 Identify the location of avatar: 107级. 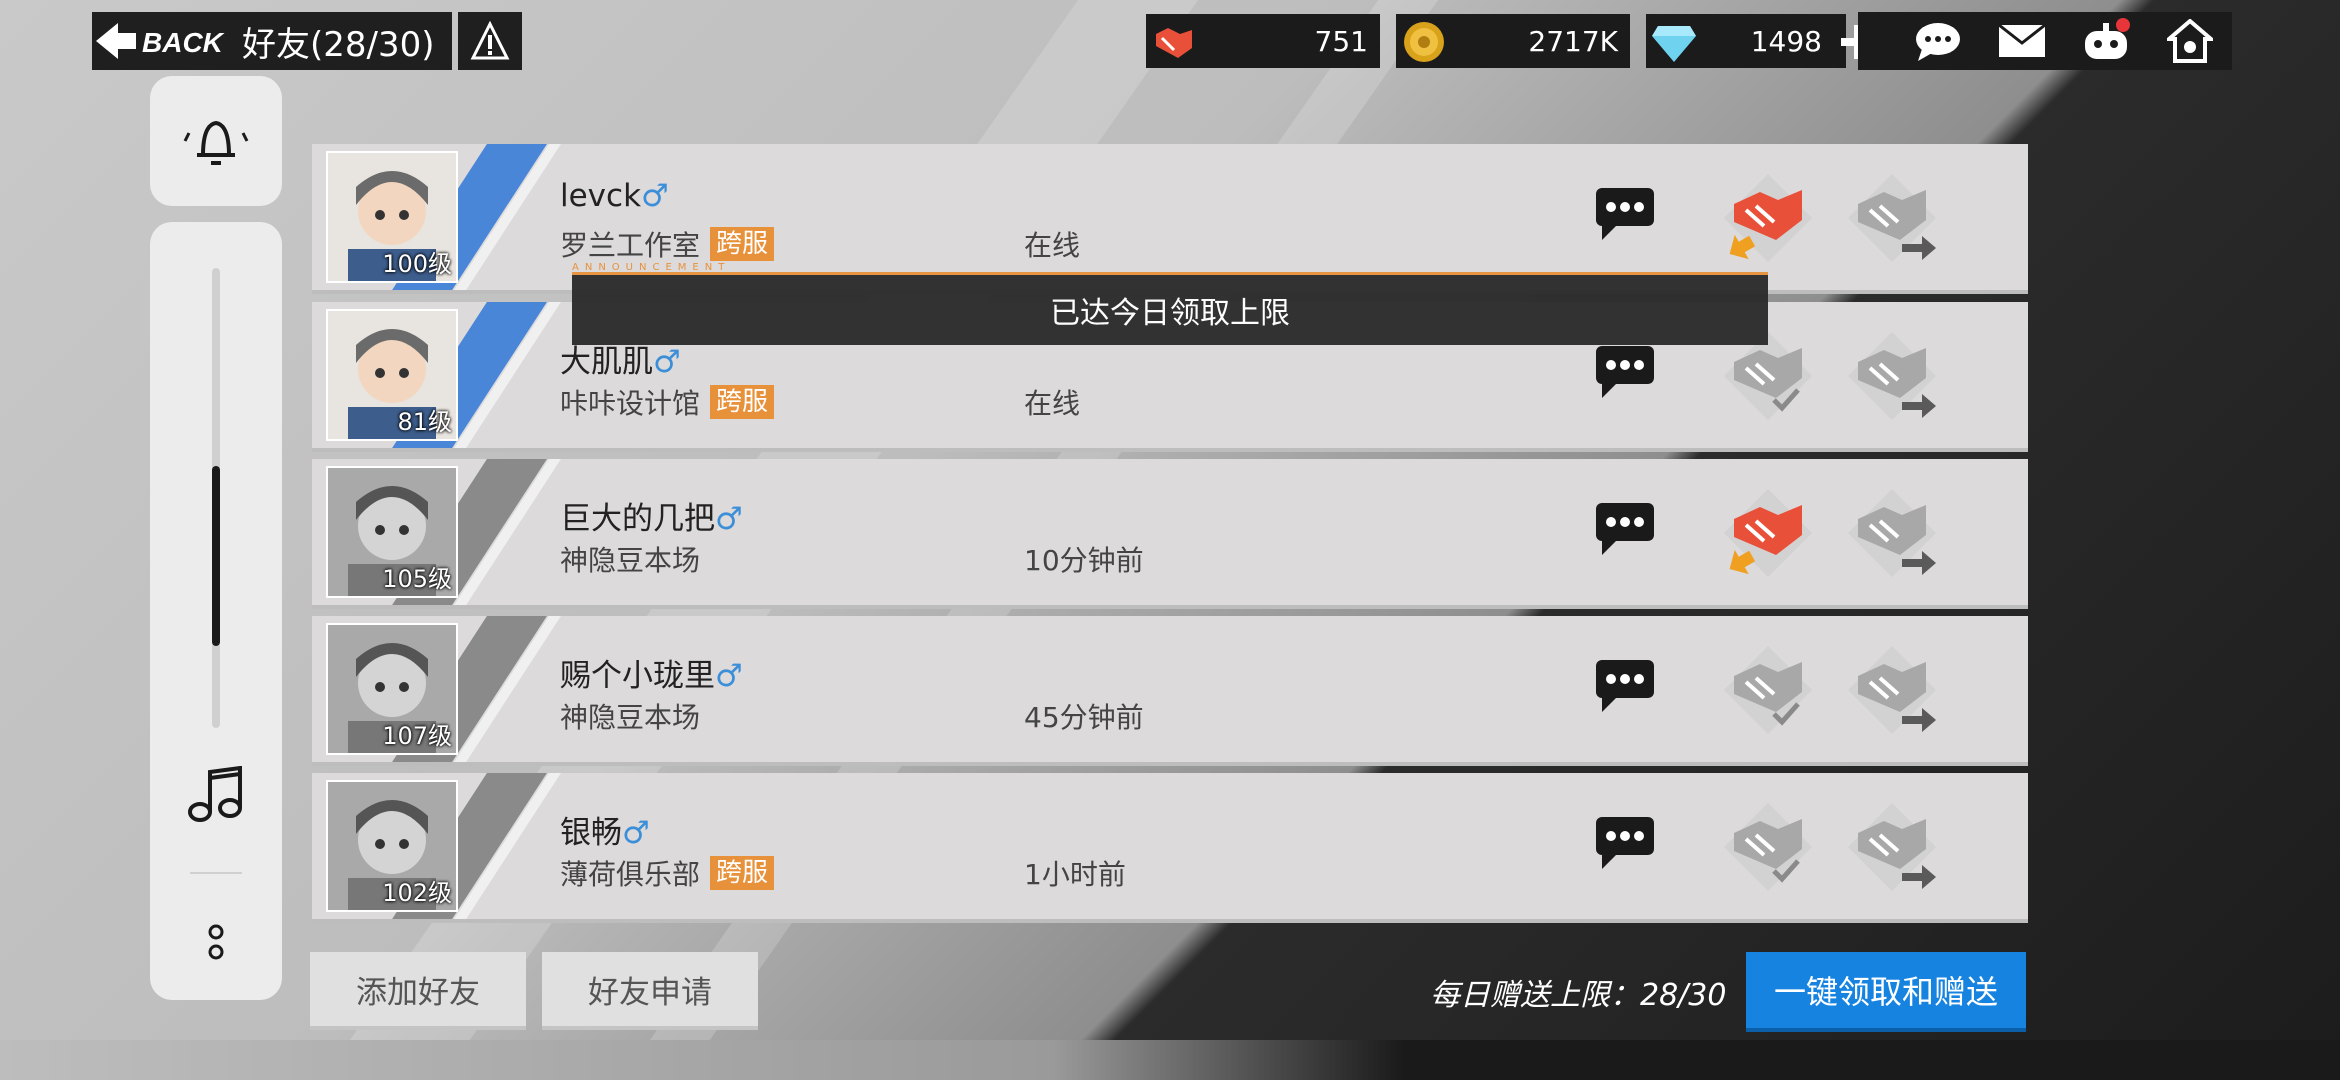
(392, 689).